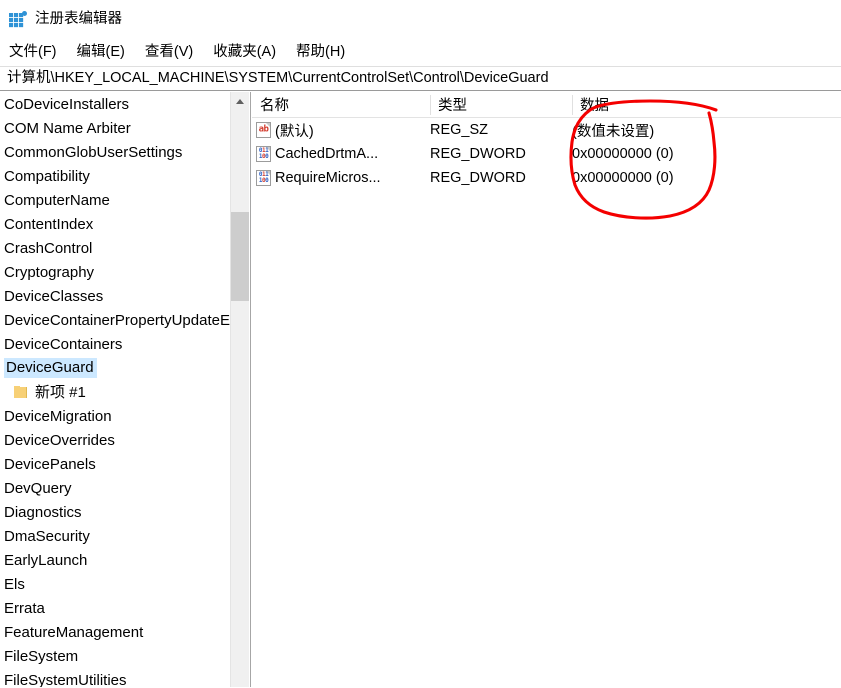  I want to click on tree-item: Els, so click(125, 584).